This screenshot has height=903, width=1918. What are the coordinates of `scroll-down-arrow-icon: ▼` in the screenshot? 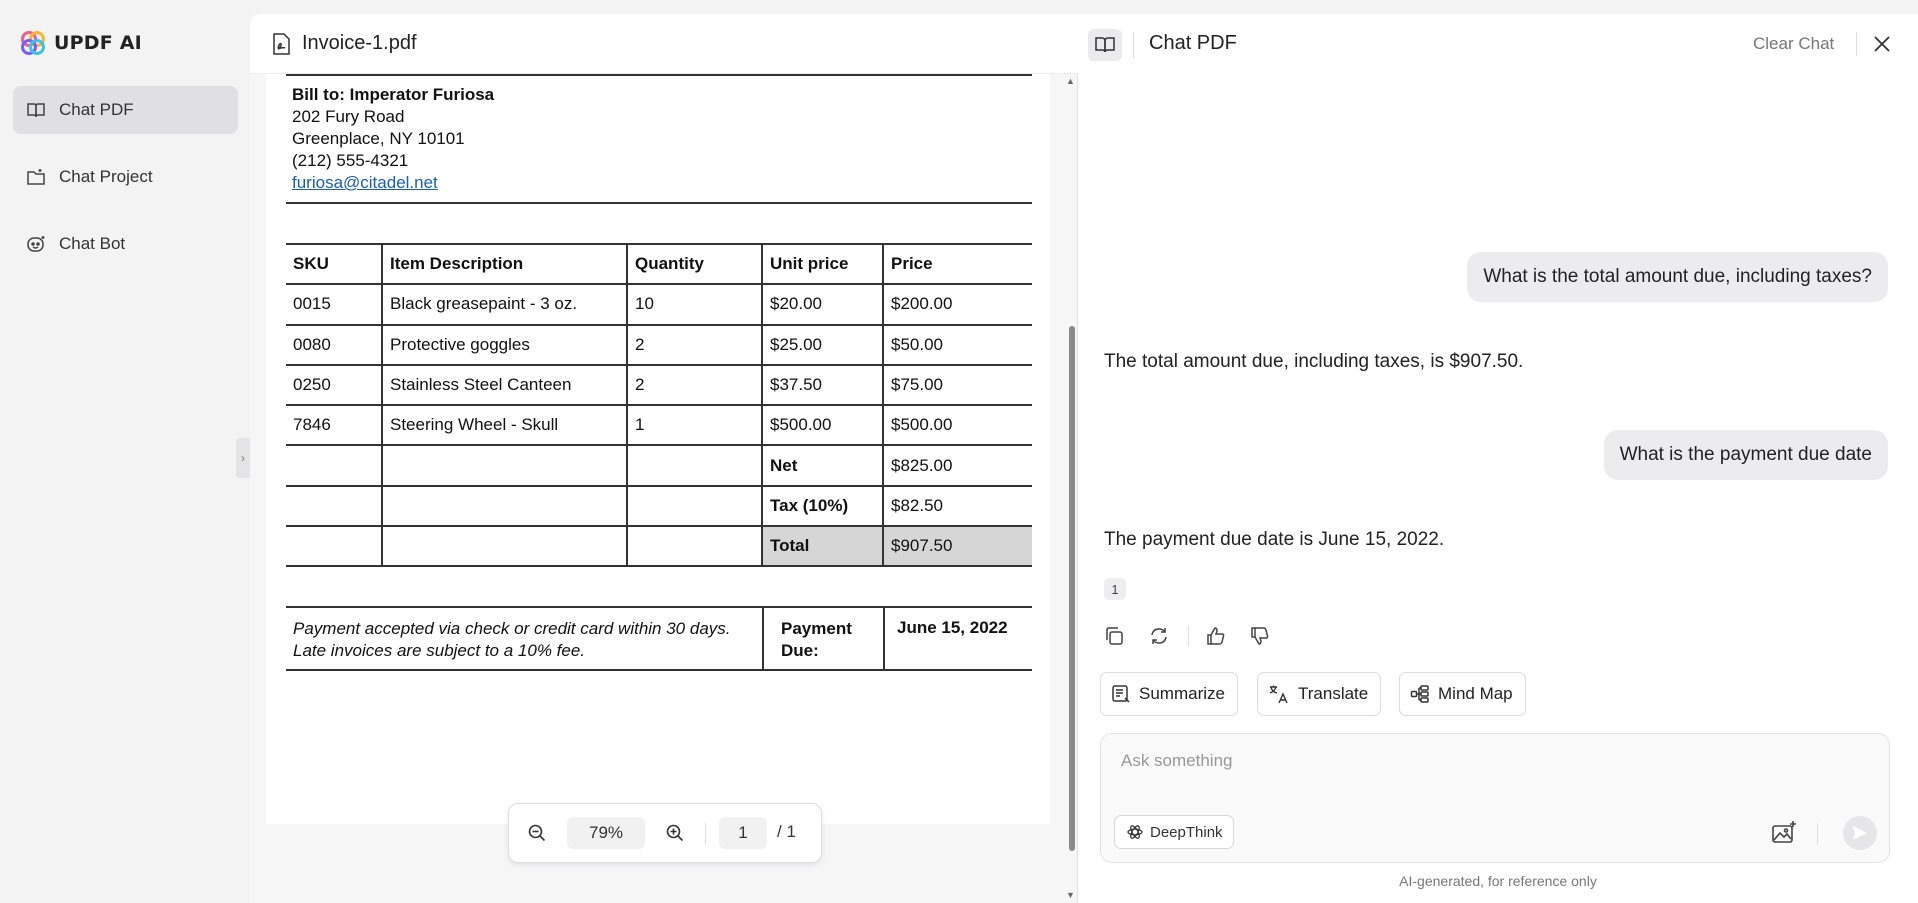 It's located at (1070, 895).